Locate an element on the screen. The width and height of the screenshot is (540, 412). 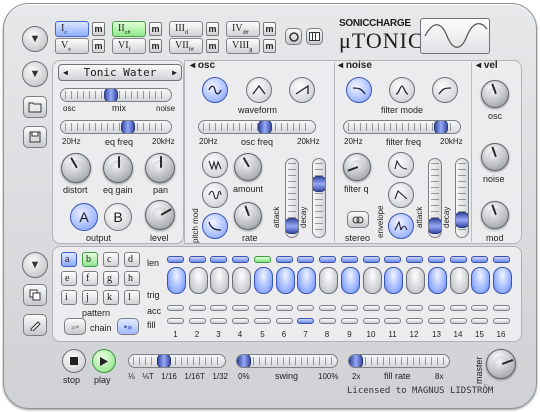
pattern-button-a: a is located at coordinates (69, 259).